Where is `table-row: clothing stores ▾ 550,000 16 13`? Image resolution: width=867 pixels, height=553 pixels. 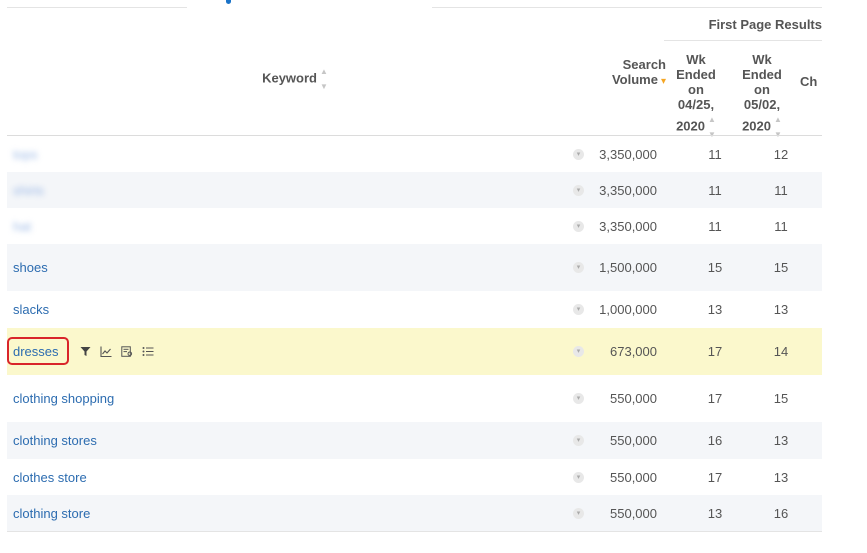 table-row: clothing stores ▾ 550,000 16 13 is located at coordinates (414, 440).